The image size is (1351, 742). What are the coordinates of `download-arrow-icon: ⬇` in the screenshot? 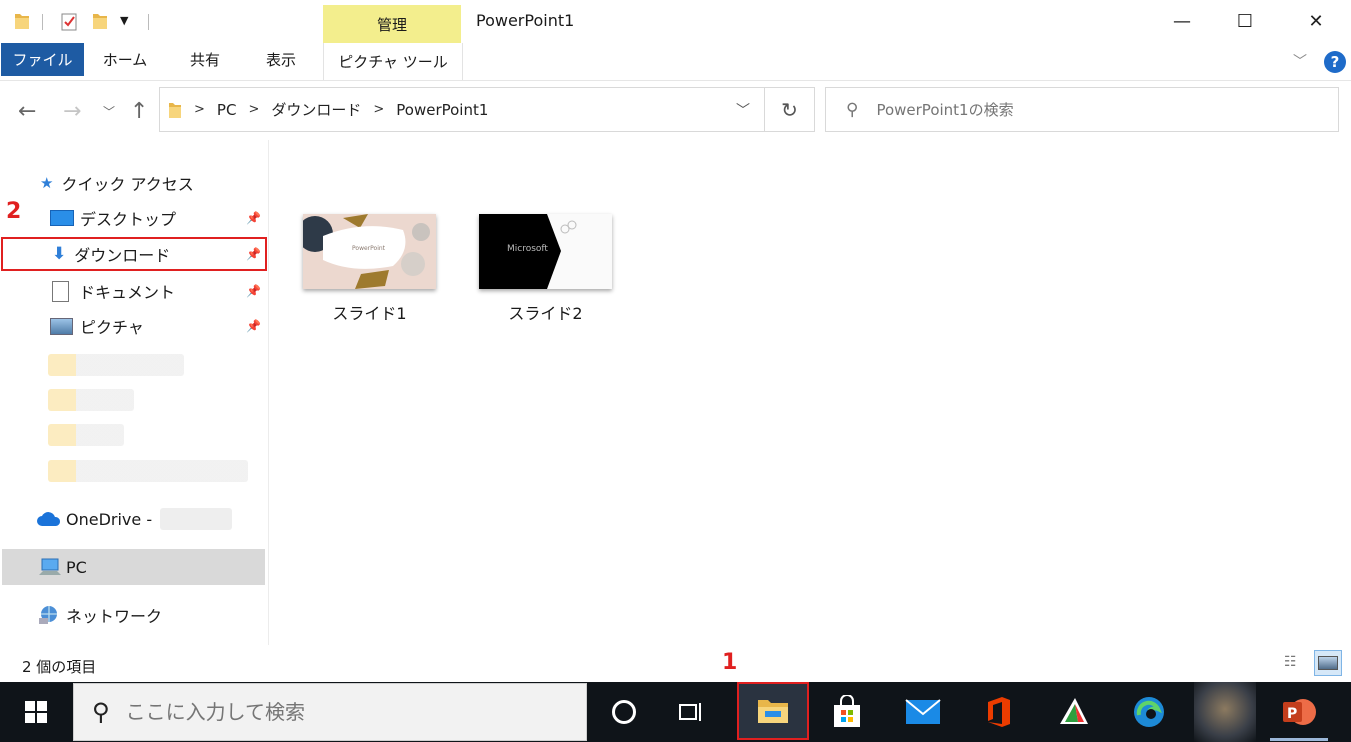 It's located at (59, 254).